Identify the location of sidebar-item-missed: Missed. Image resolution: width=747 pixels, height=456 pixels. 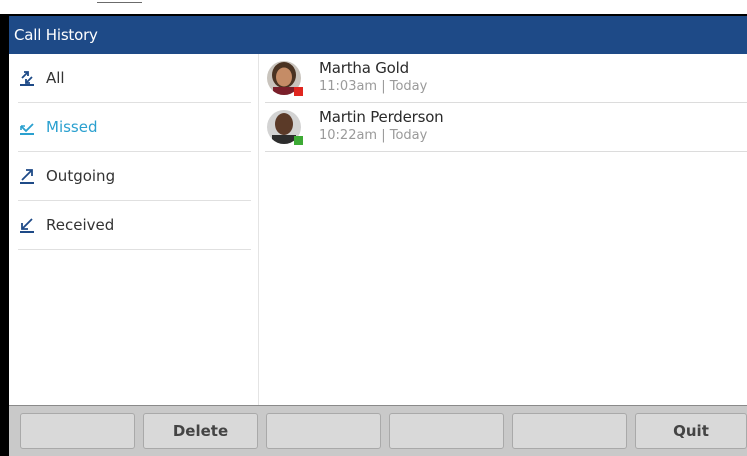
(134, 127).